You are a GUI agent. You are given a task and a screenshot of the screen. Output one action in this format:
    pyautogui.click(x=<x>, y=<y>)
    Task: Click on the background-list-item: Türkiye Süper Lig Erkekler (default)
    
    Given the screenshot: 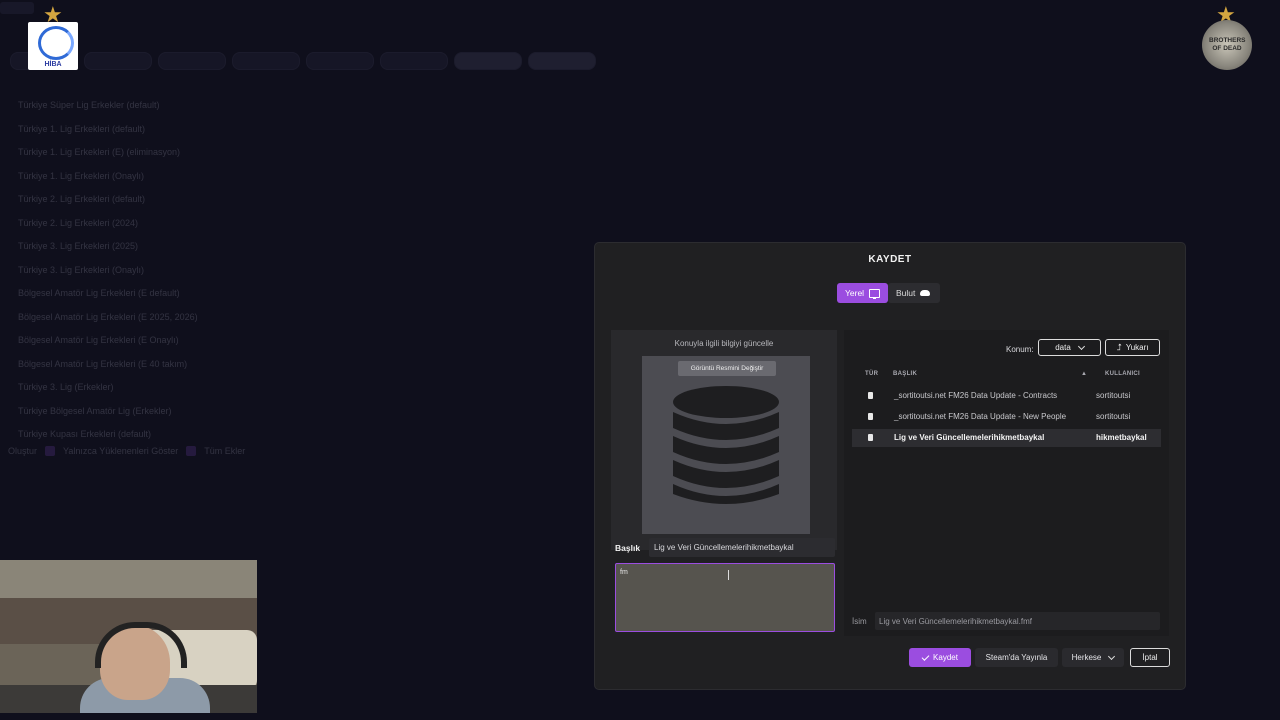 What is the action you would take?
    pyautogui.click(x=89, y=105)
    